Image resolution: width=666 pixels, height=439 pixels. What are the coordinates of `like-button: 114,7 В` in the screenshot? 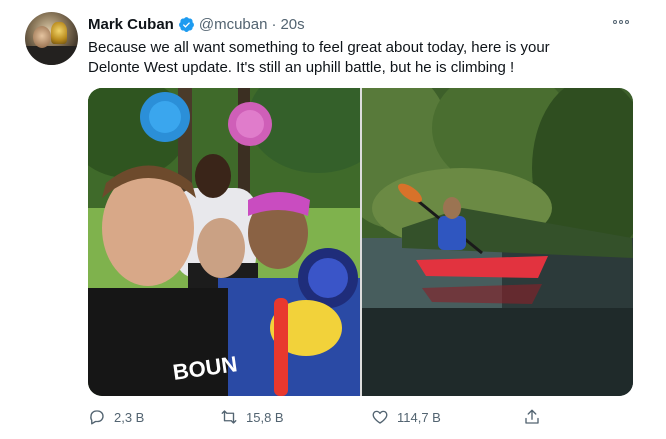 It's located at (406, 417).